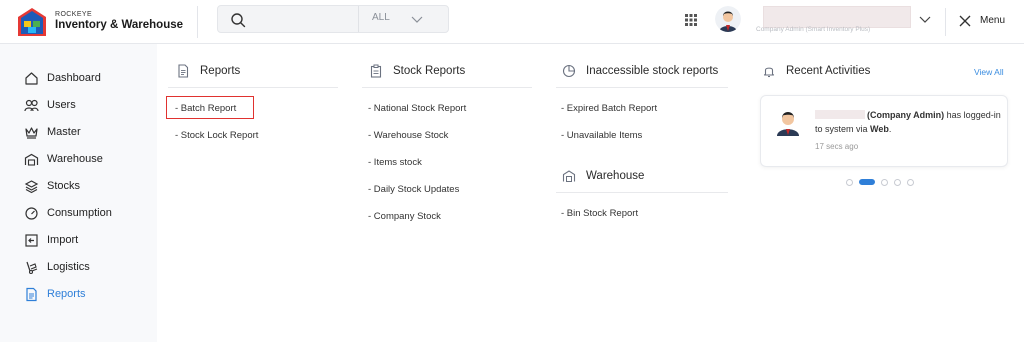 The height and width of the screenshot is (342, 1024). What do you see at coordinates (408, 135) in the screenshot?
I see `link-warehouse-stock: - Warehouse Stock` at bounding box center [408, 135].